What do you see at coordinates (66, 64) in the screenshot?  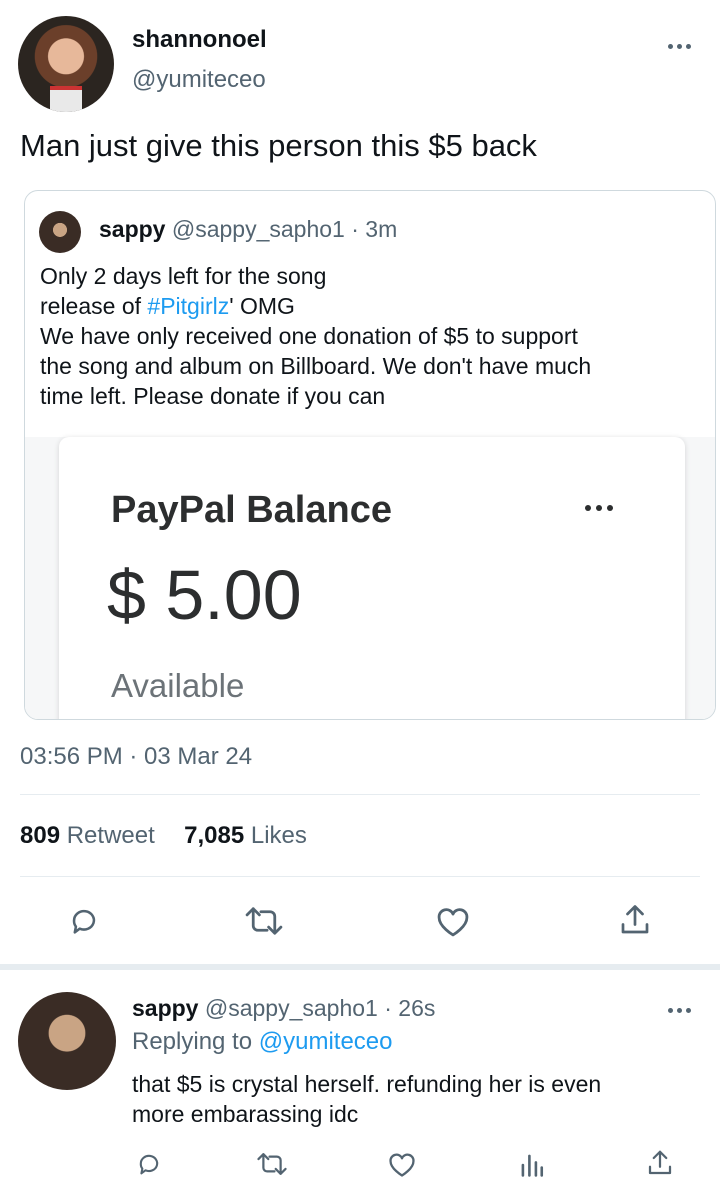 I see `author-avatar` at bounding box center [66, 64].